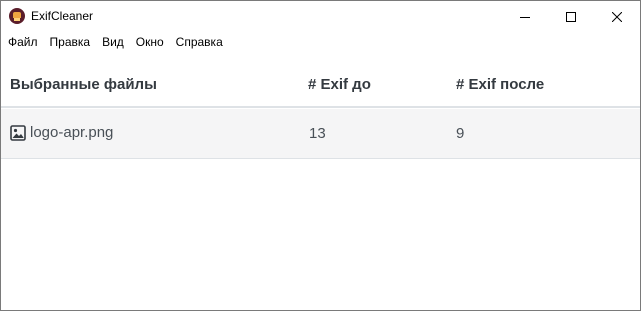 The image size is (641, 311). I want to click on exif-after-count: 9, so click(460, 133).